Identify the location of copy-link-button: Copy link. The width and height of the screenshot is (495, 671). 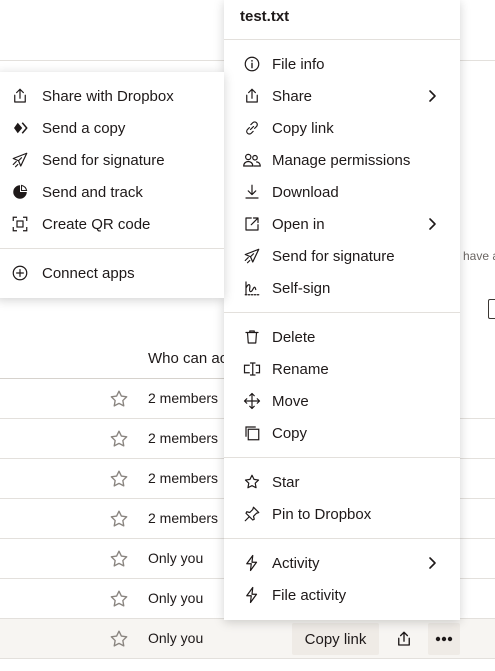
(335, 639).